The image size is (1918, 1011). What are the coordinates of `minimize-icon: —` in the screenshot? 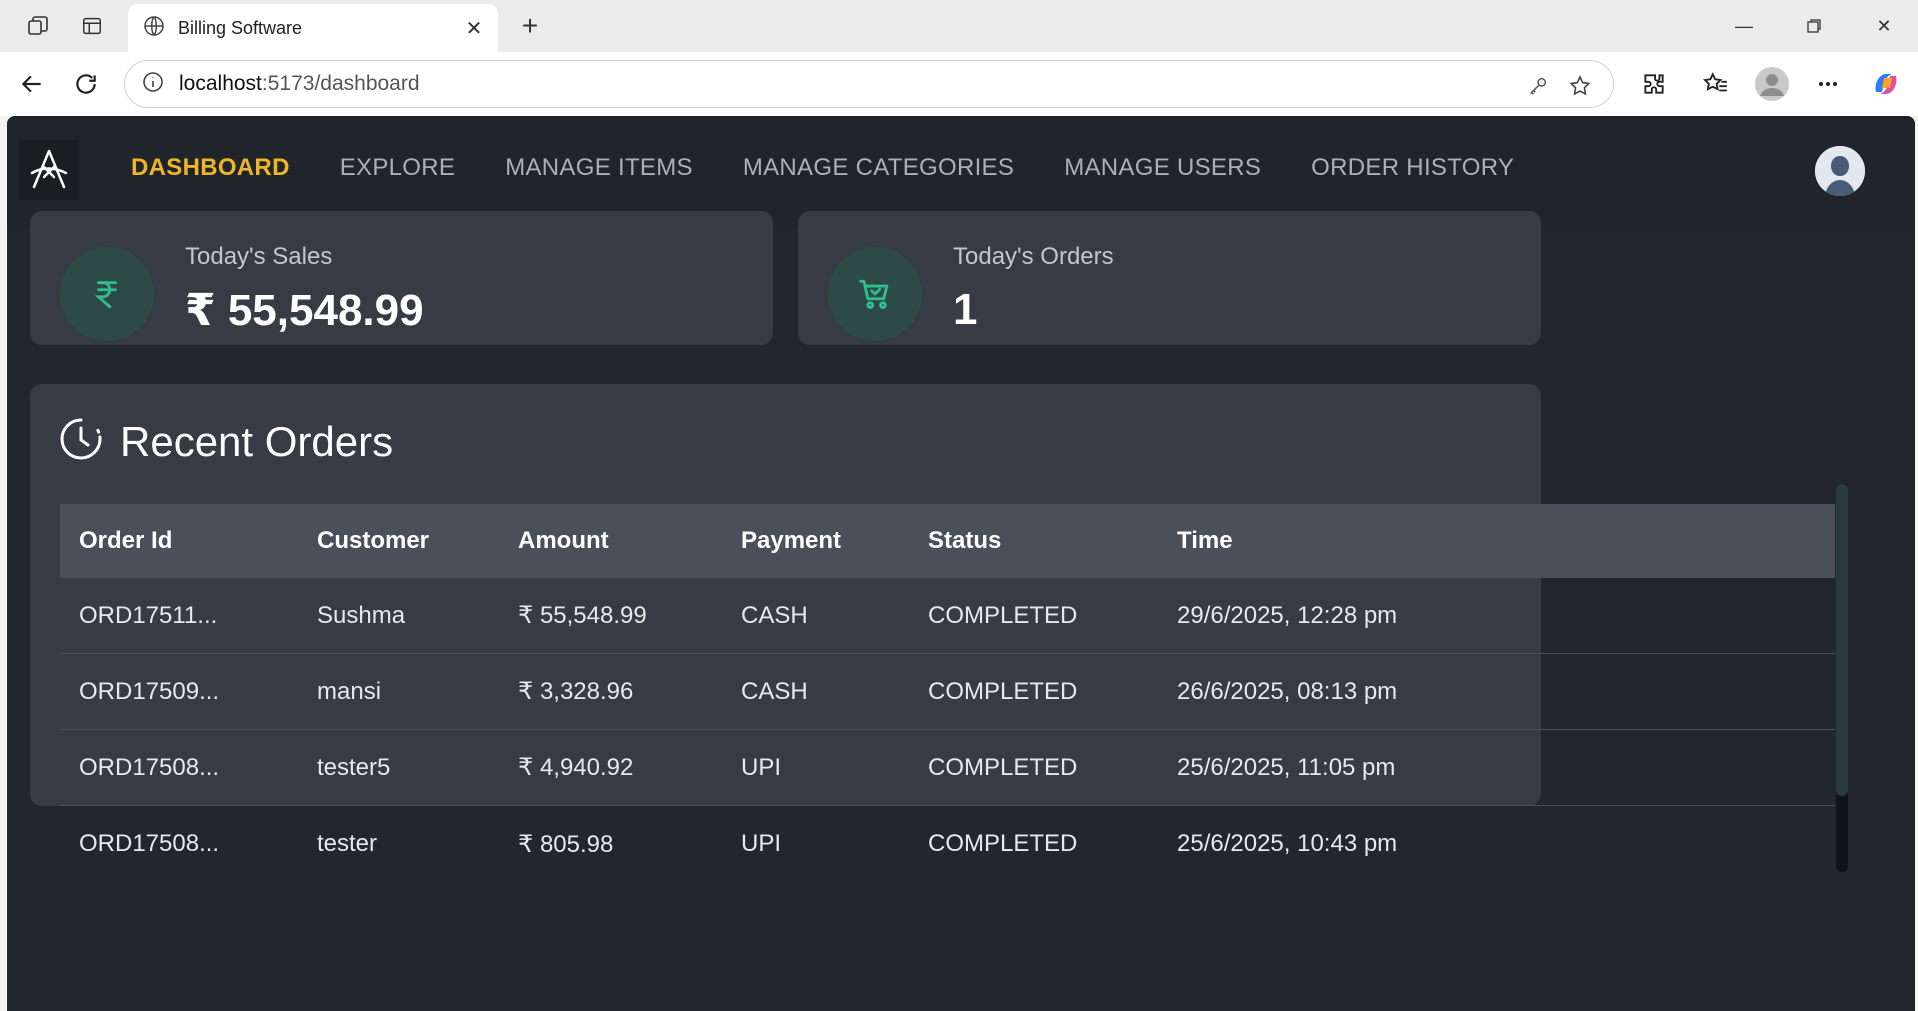 It's located at (1744, 26).